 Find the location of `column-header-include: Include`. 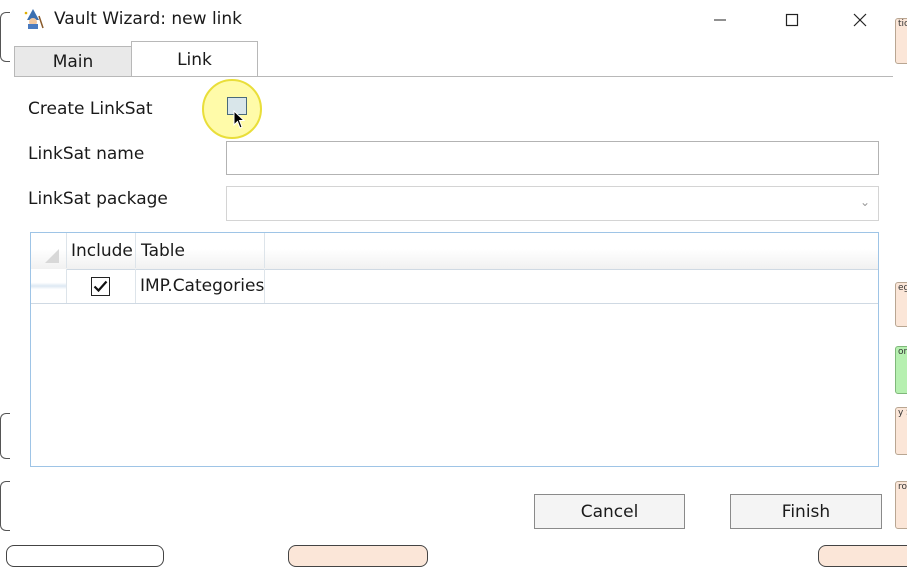

column-header-include: Include is located at coordinates (101, 250).